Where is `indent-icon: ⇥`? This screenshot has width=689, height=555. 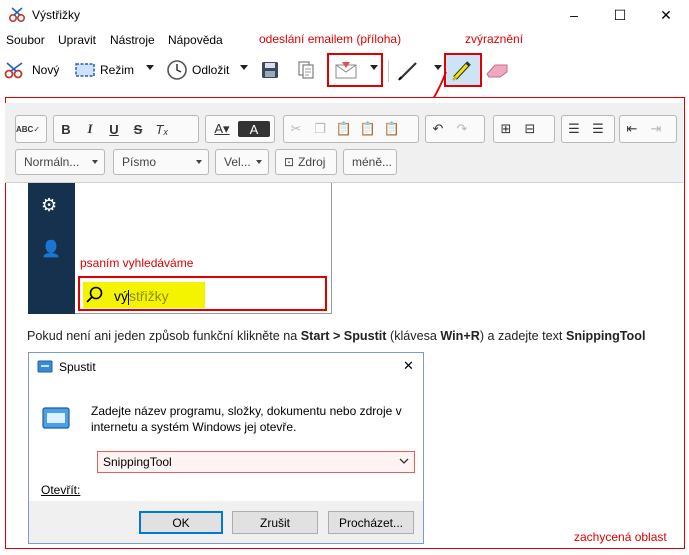
indent-icon: ⇥ is located at coordinates (656, 129).